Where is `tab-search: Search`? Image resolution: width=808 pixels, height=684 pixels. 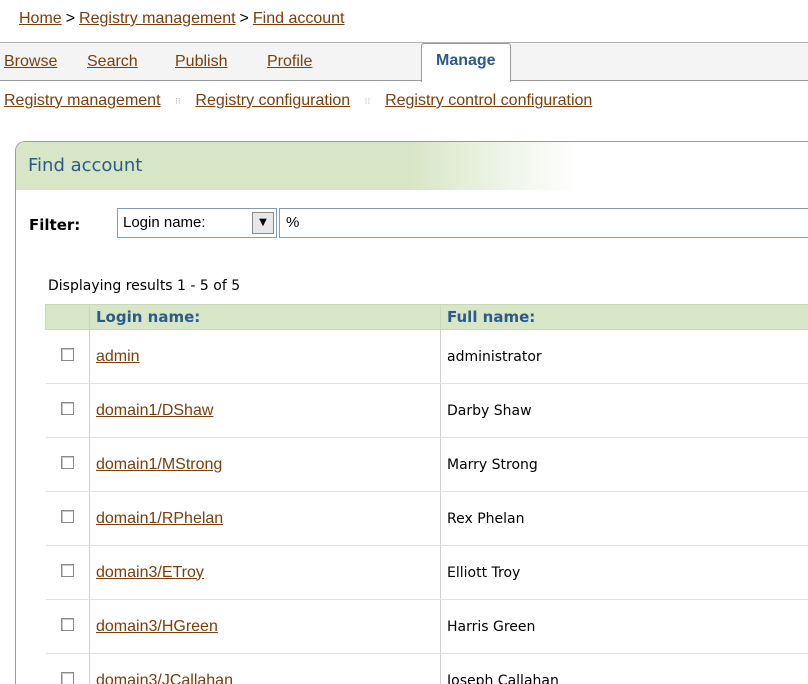
tab-search: Search is located at coordinates (112, 62).